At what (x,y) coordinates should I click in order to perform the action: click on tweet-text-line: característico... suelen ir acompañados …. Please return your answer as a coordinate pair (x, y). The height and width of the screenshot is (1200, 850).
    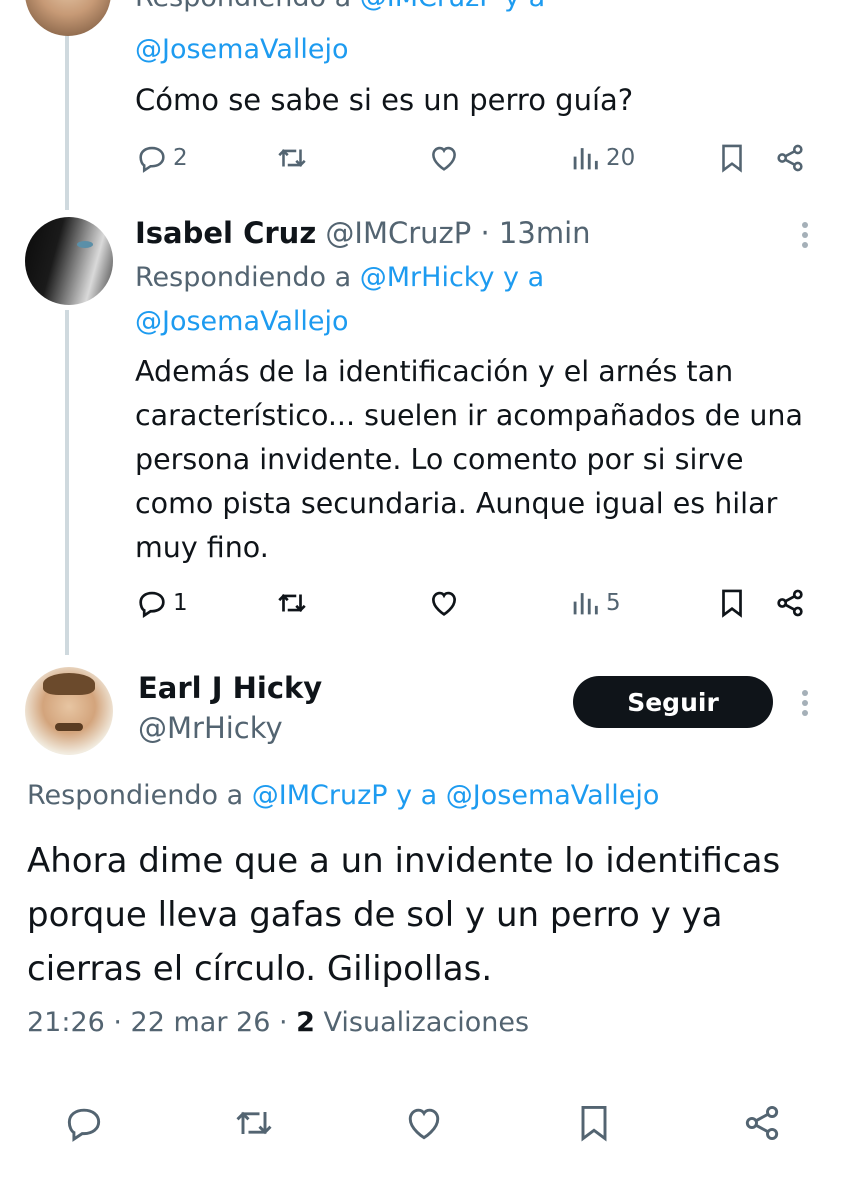
    Looking at the image, I should click on (469, 415).